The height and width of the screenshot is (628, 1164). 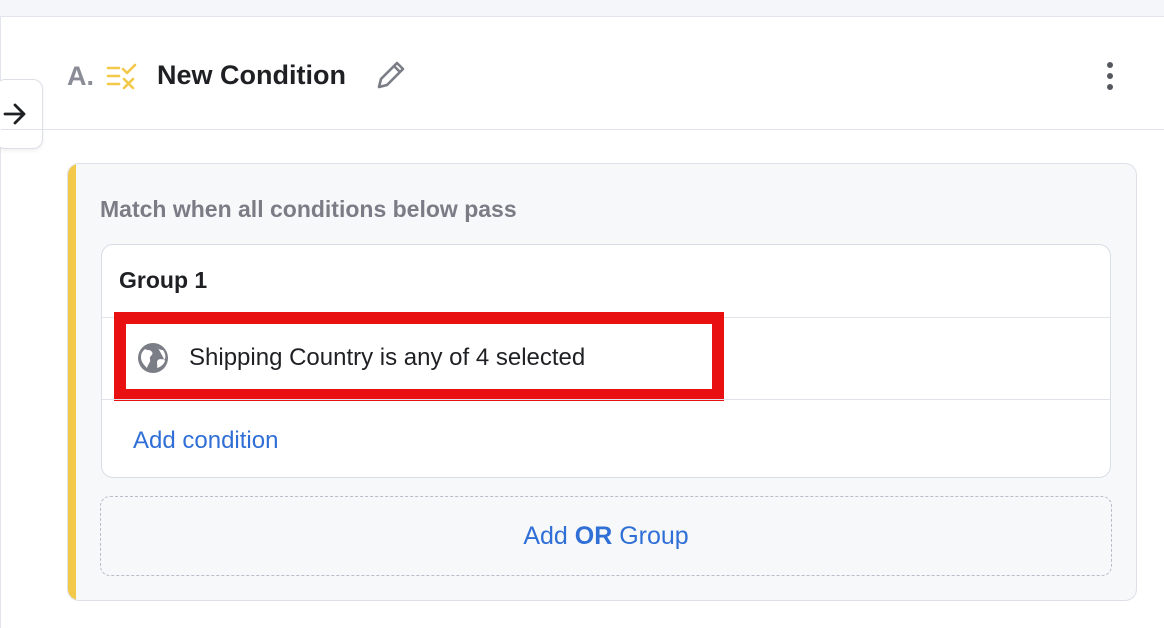 I want to click on condition-title: New Condition, so click(x=251, y=75).